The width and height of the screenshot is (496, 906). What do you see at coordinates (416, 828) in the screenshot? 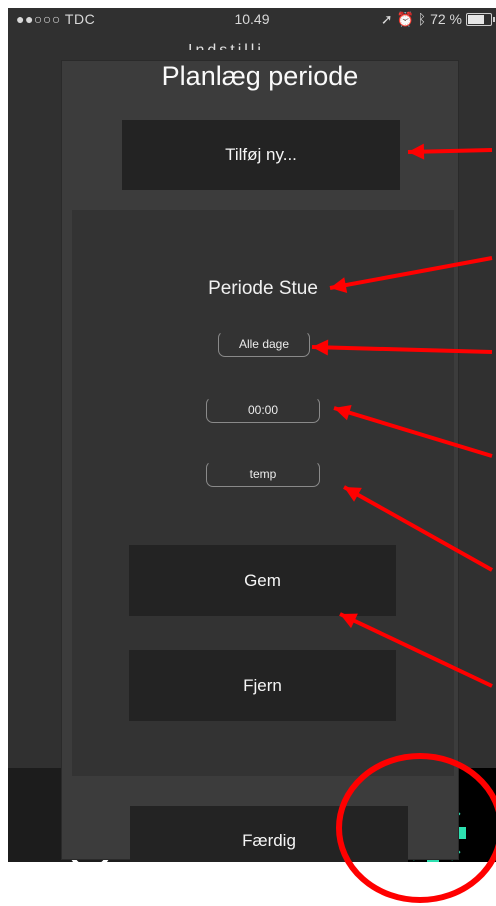
I see `annotation-circle` at bounding box center [416, 828].